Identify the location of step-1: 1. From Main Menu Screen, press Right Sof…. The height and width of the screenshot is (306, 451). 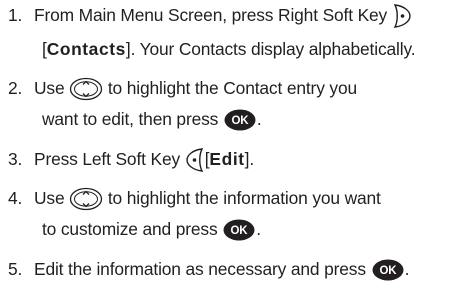
(228, 15).